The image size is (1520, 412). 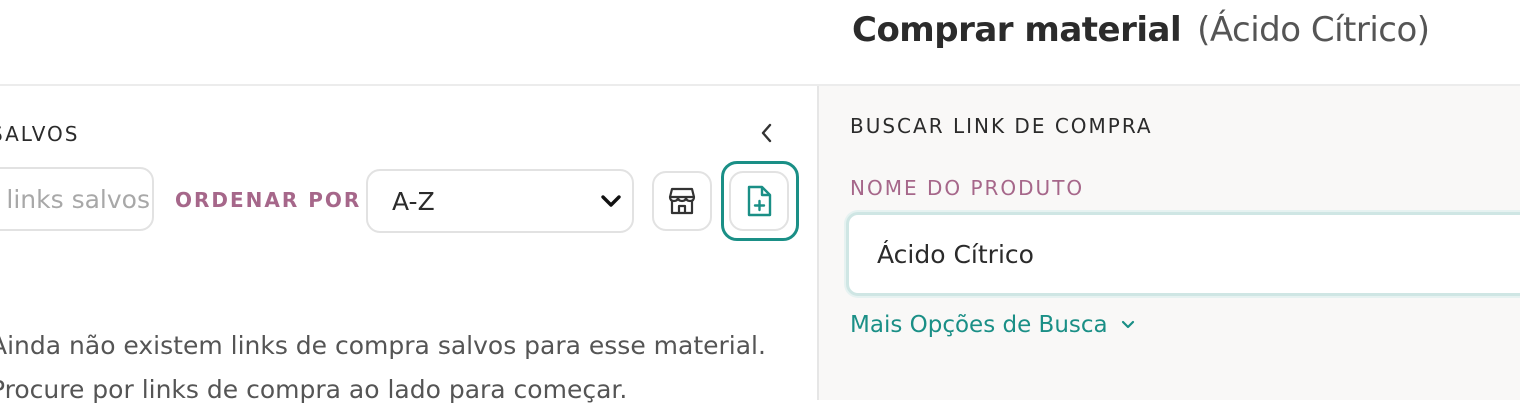 I want to click on page-subtitle: (Ácido Cítrico), so click(x=1313, y=30).